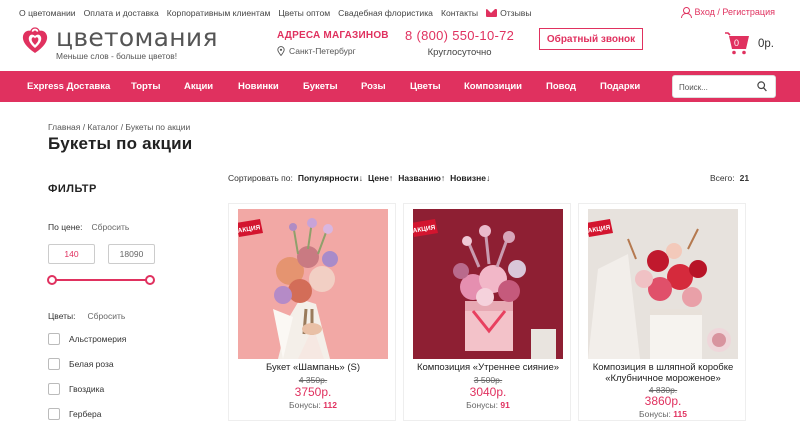 This screenshot has width=800, height=428. I want to click on product-name: Букет «Шампань» (S), so click(313, 367).